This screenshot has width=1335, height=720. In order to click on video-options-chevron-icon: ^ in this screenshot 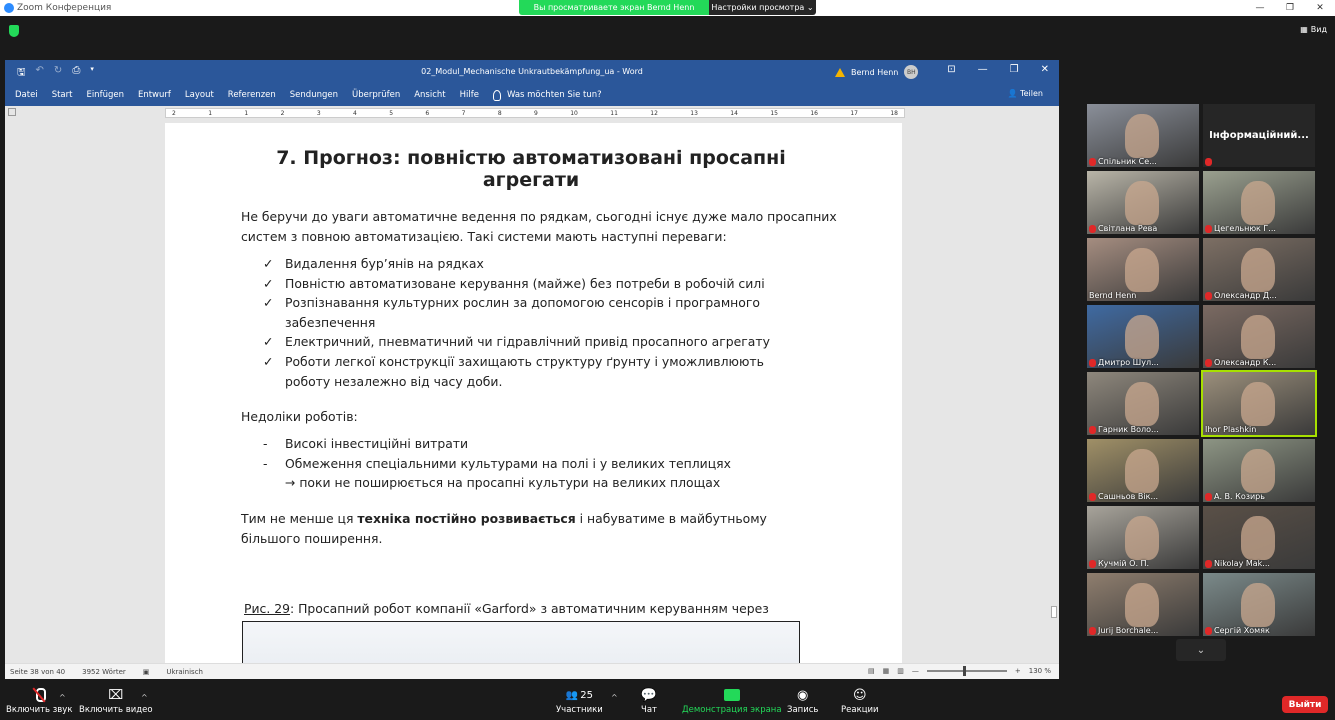, I will do `click(144, 697)`.